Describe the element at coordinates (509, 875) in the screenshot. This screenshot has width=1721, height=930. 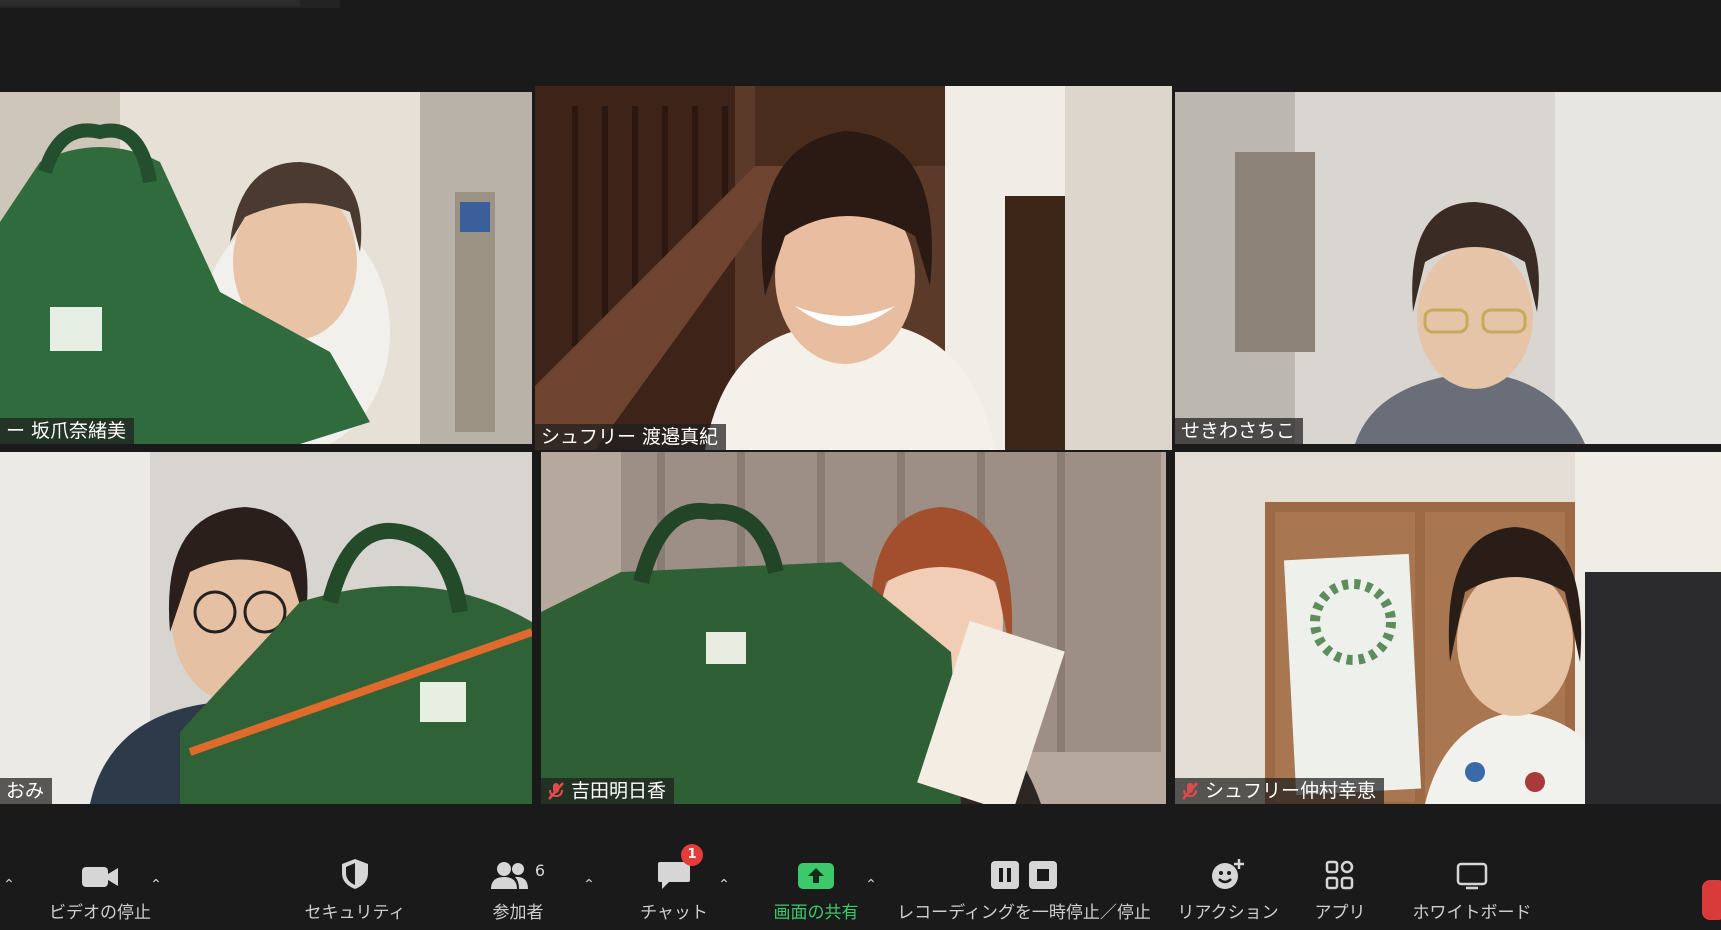
I see `participants-icon` at that location.